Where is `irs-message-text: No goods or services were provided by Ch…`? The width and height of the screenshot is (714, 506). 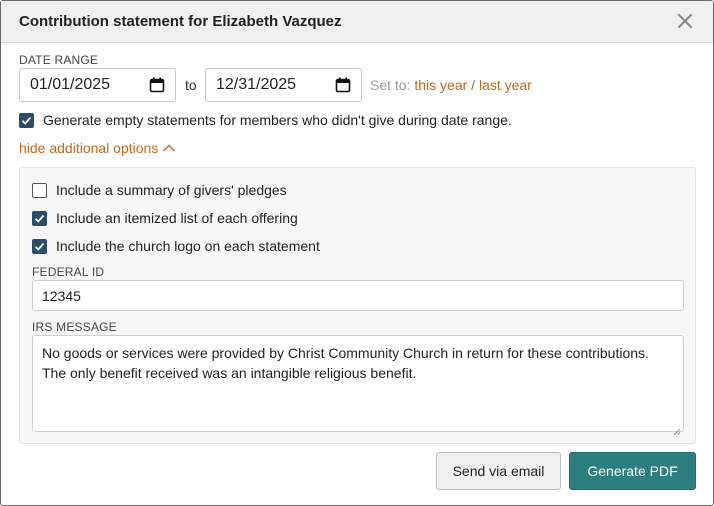 irs-message-text: No goods or services were provided by Ch… is located at coordinates (345, 363).